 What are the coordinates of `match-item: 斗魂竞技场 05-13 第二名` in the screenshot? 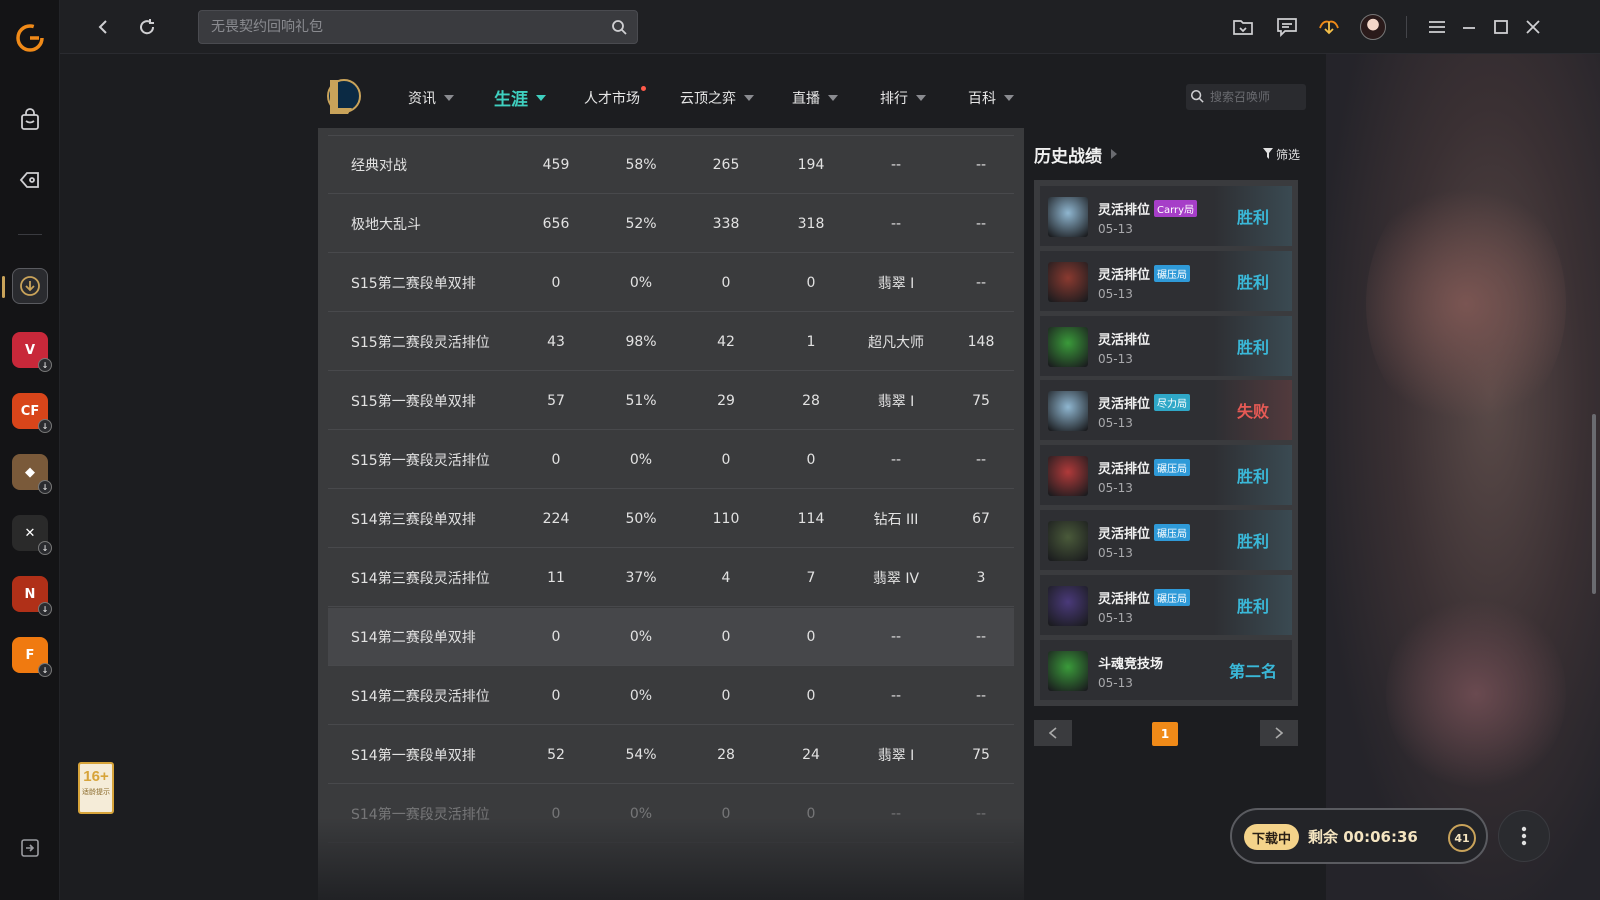 It's located at (1166, 669).